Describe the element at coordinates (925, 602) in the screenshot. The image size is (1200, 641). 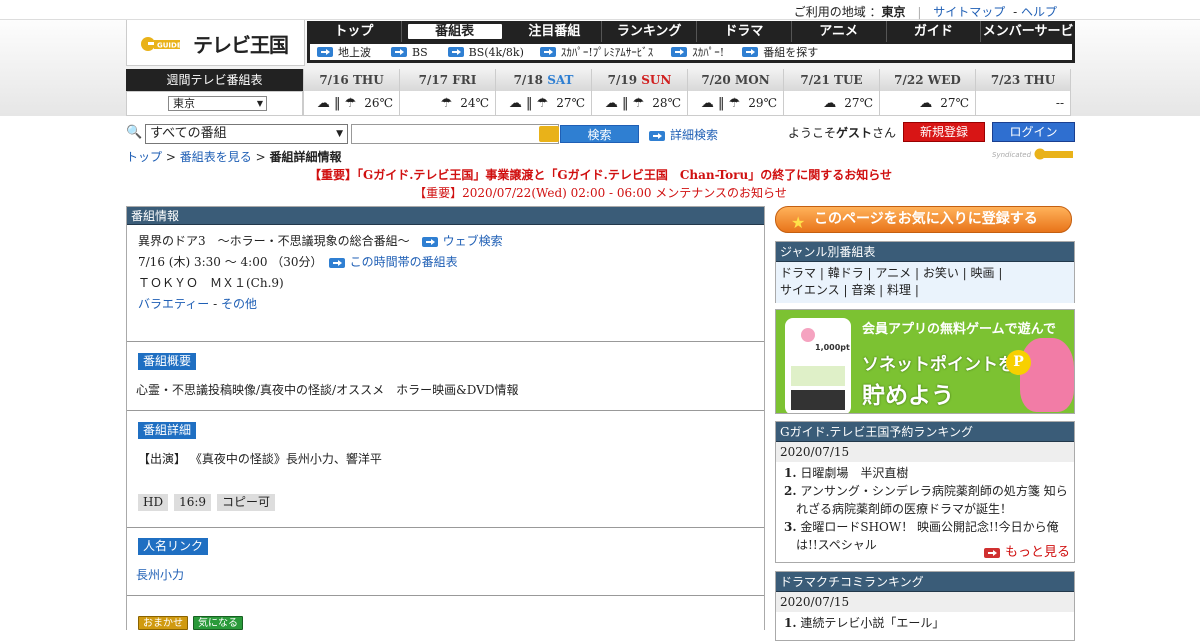
I see `drama-review-ranking-date: 2020/07/15` at that location.